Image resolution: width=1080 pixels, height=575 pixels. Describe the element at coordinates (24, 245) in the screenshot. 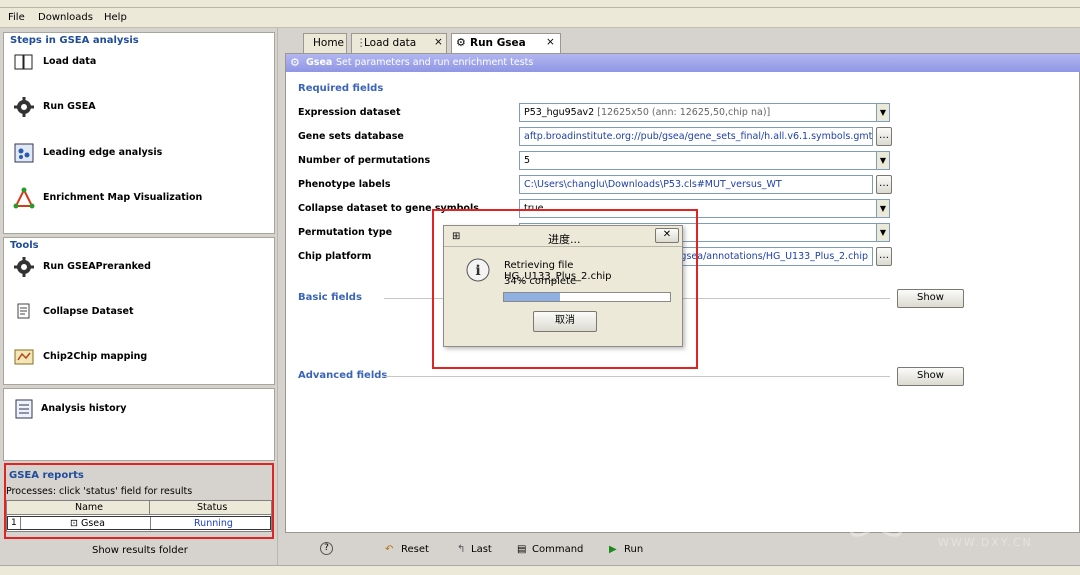

I see `tools-title: Tools` at that location.